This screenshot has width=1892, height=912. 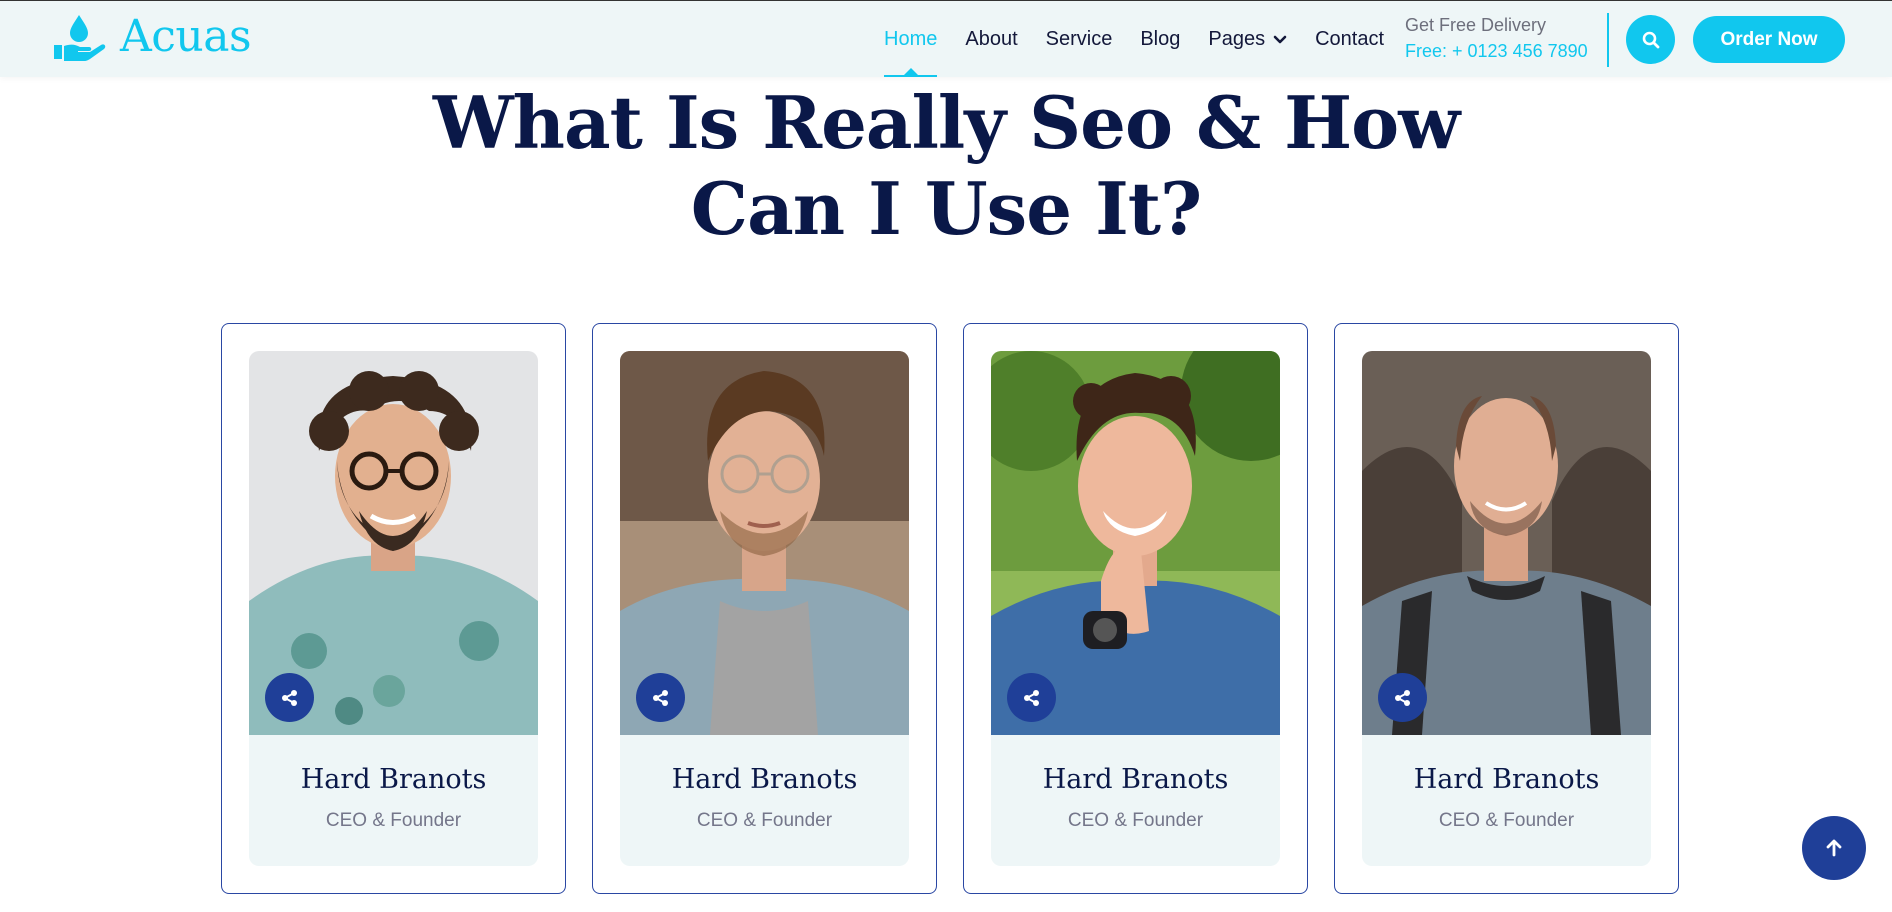 I want to click on nav-pages: Pages, so click(x=1247, y=39).